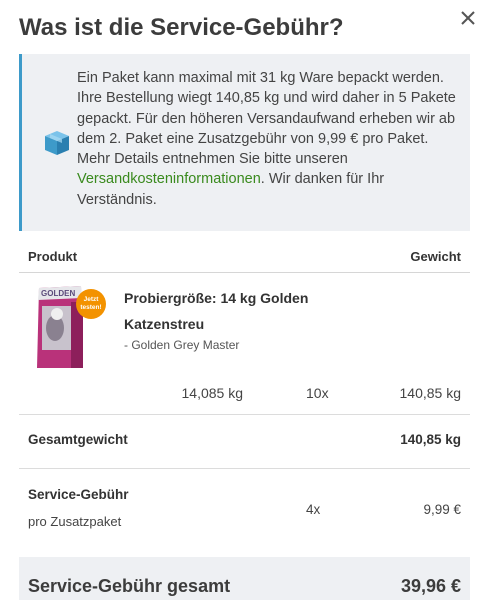 The image size is (497, 600). Describe the element at coordinates (92, 299) in the screenshot. I see `badge-line-1: Jetzt` at that location.